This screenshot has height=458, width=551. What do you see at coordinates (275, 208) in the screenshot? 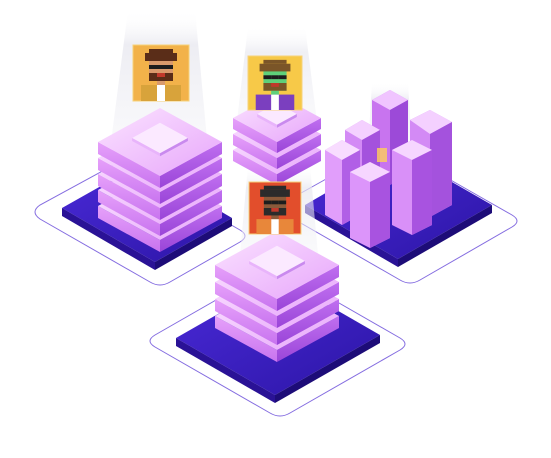
I see `avatar-hat-man` at bounding box center [275, 208].